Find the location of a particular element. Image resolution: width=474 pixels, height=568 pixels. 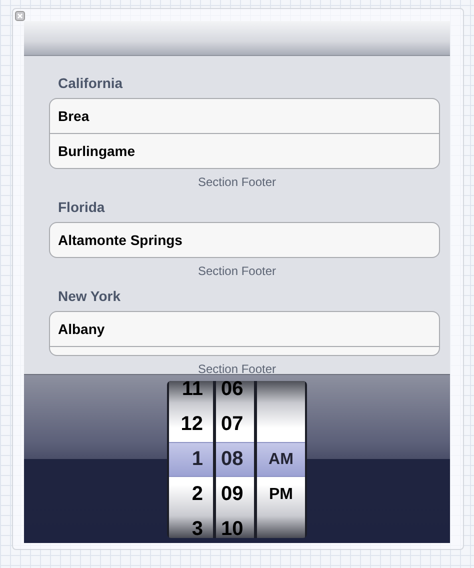

table-cell: Burlingame is located at coordinates (244, 150).